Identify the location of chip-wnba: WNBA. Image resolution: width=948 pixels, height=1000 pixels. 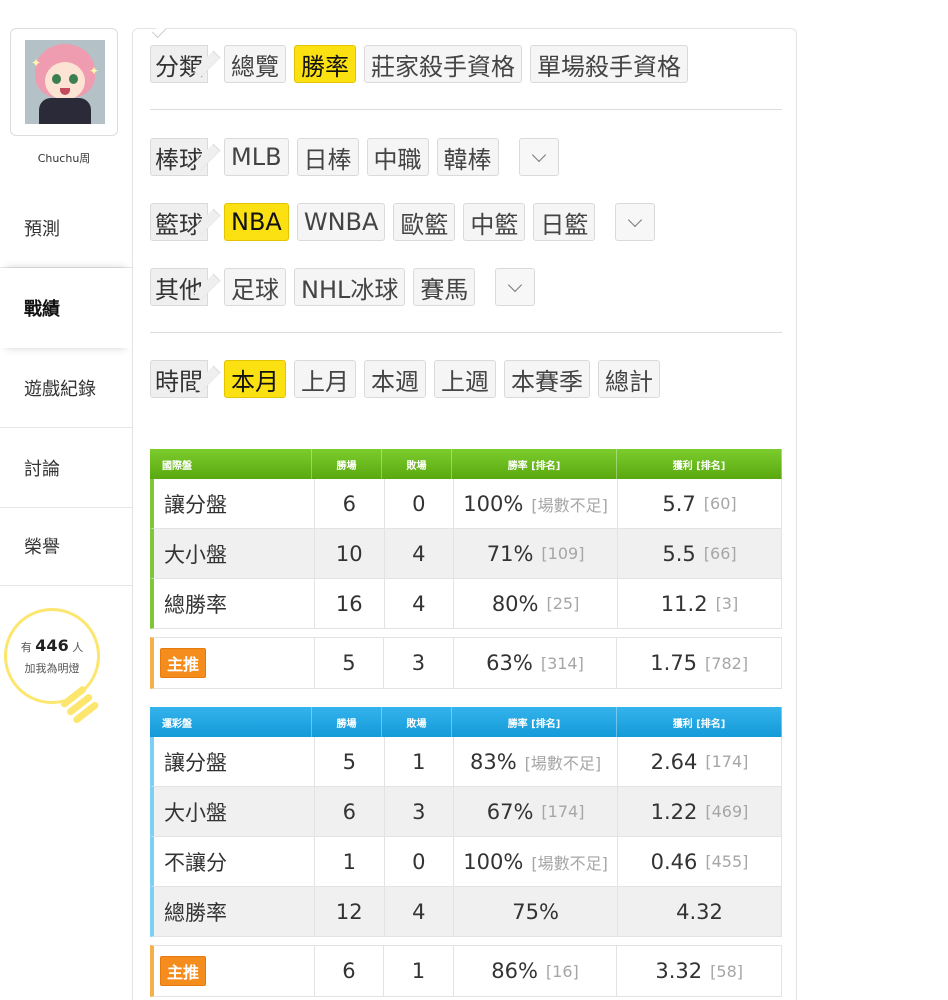
(341, 222).